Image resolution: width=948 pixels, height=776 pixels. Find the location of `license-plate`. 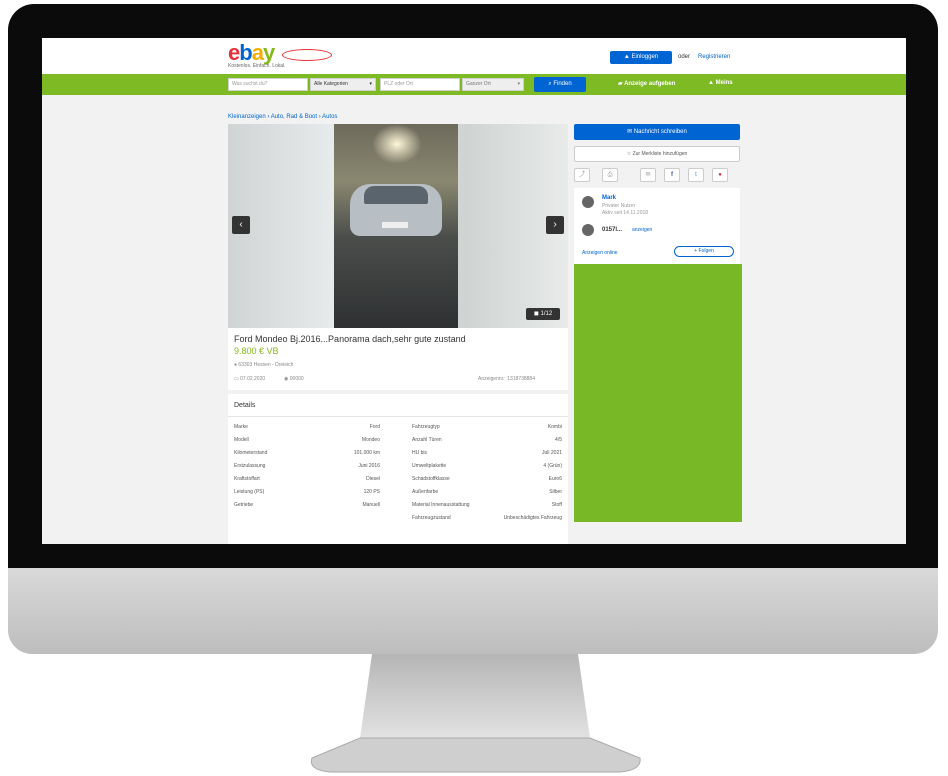

license-plate is located at coordinates (395, 225).